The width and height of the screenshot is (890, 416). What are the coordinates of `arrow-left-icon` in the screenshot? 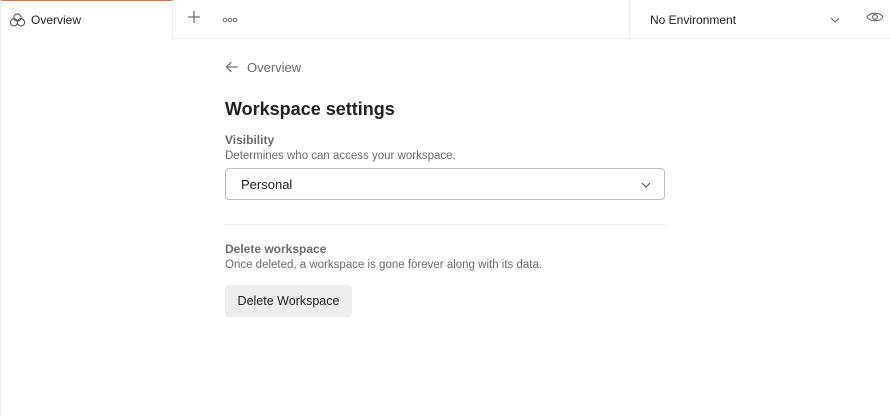 It's located at (232, 67).